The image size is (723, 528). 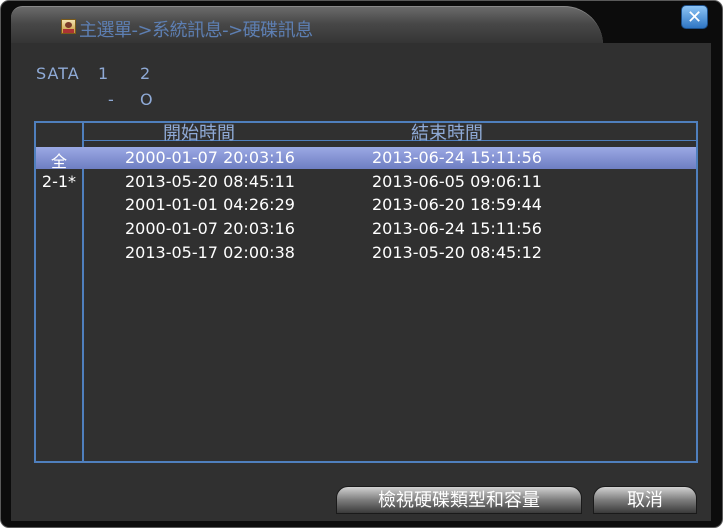 What do you see at coordinates (457, 181) in the screenshot?
I see `row-2-end: 2013-06-05 09:06:11` at bounding box center [457, 181].